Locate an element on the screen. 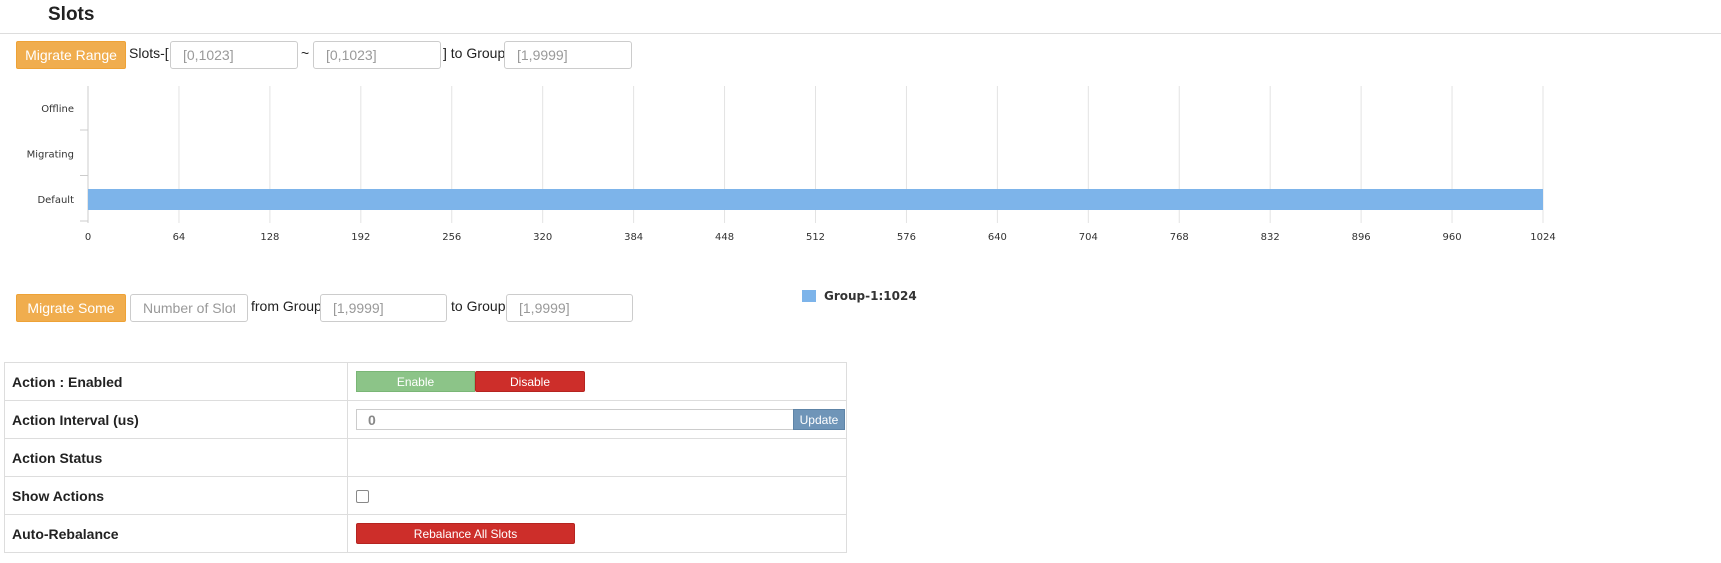 The width and height of the screenshot is (1721, 563). from-group-input is located at coordinates (383, 308).